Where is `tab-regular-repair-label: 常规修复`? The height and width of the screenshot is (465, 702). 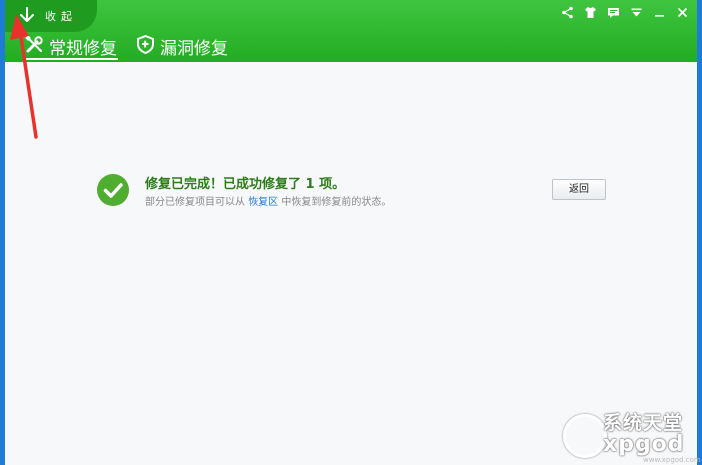 tab-regular-repair-label: 常规修复 is located at coordinates (83, 49).